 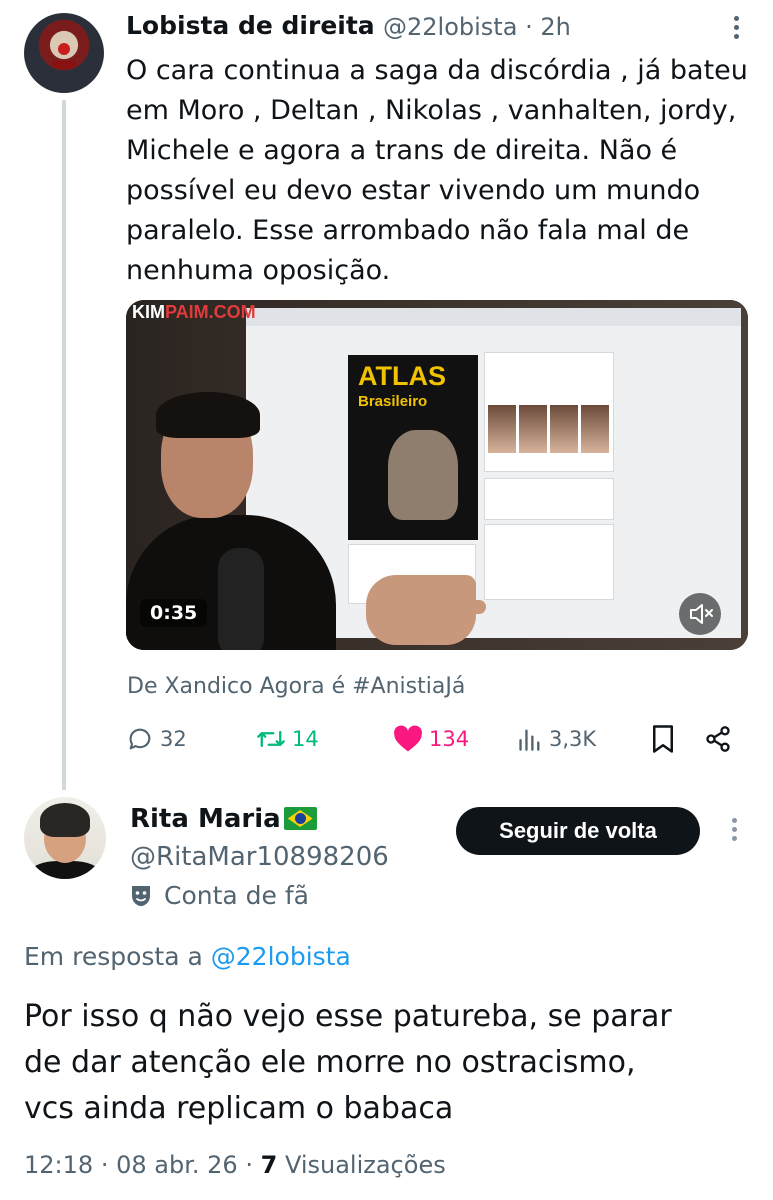 I want to click on account-label: Conta de fã, so click(x=219, y=895).